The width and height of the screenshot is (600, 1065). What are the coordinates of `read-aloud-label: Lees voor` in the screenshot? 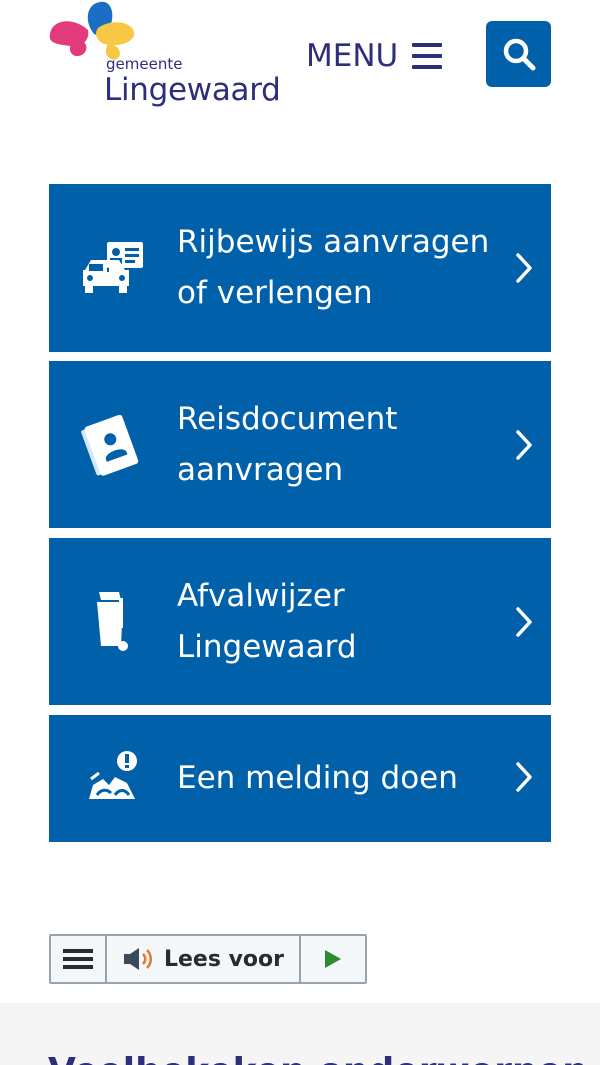 It's located at (224, 959).